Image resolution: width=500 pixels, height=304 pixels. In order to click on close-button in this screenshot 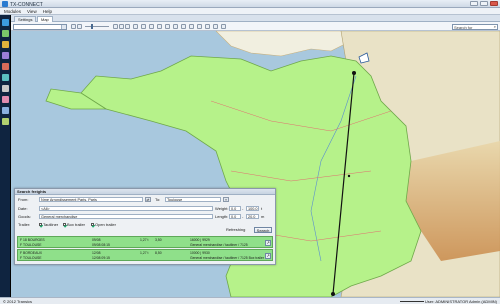, I will do `click(494, 3)`.